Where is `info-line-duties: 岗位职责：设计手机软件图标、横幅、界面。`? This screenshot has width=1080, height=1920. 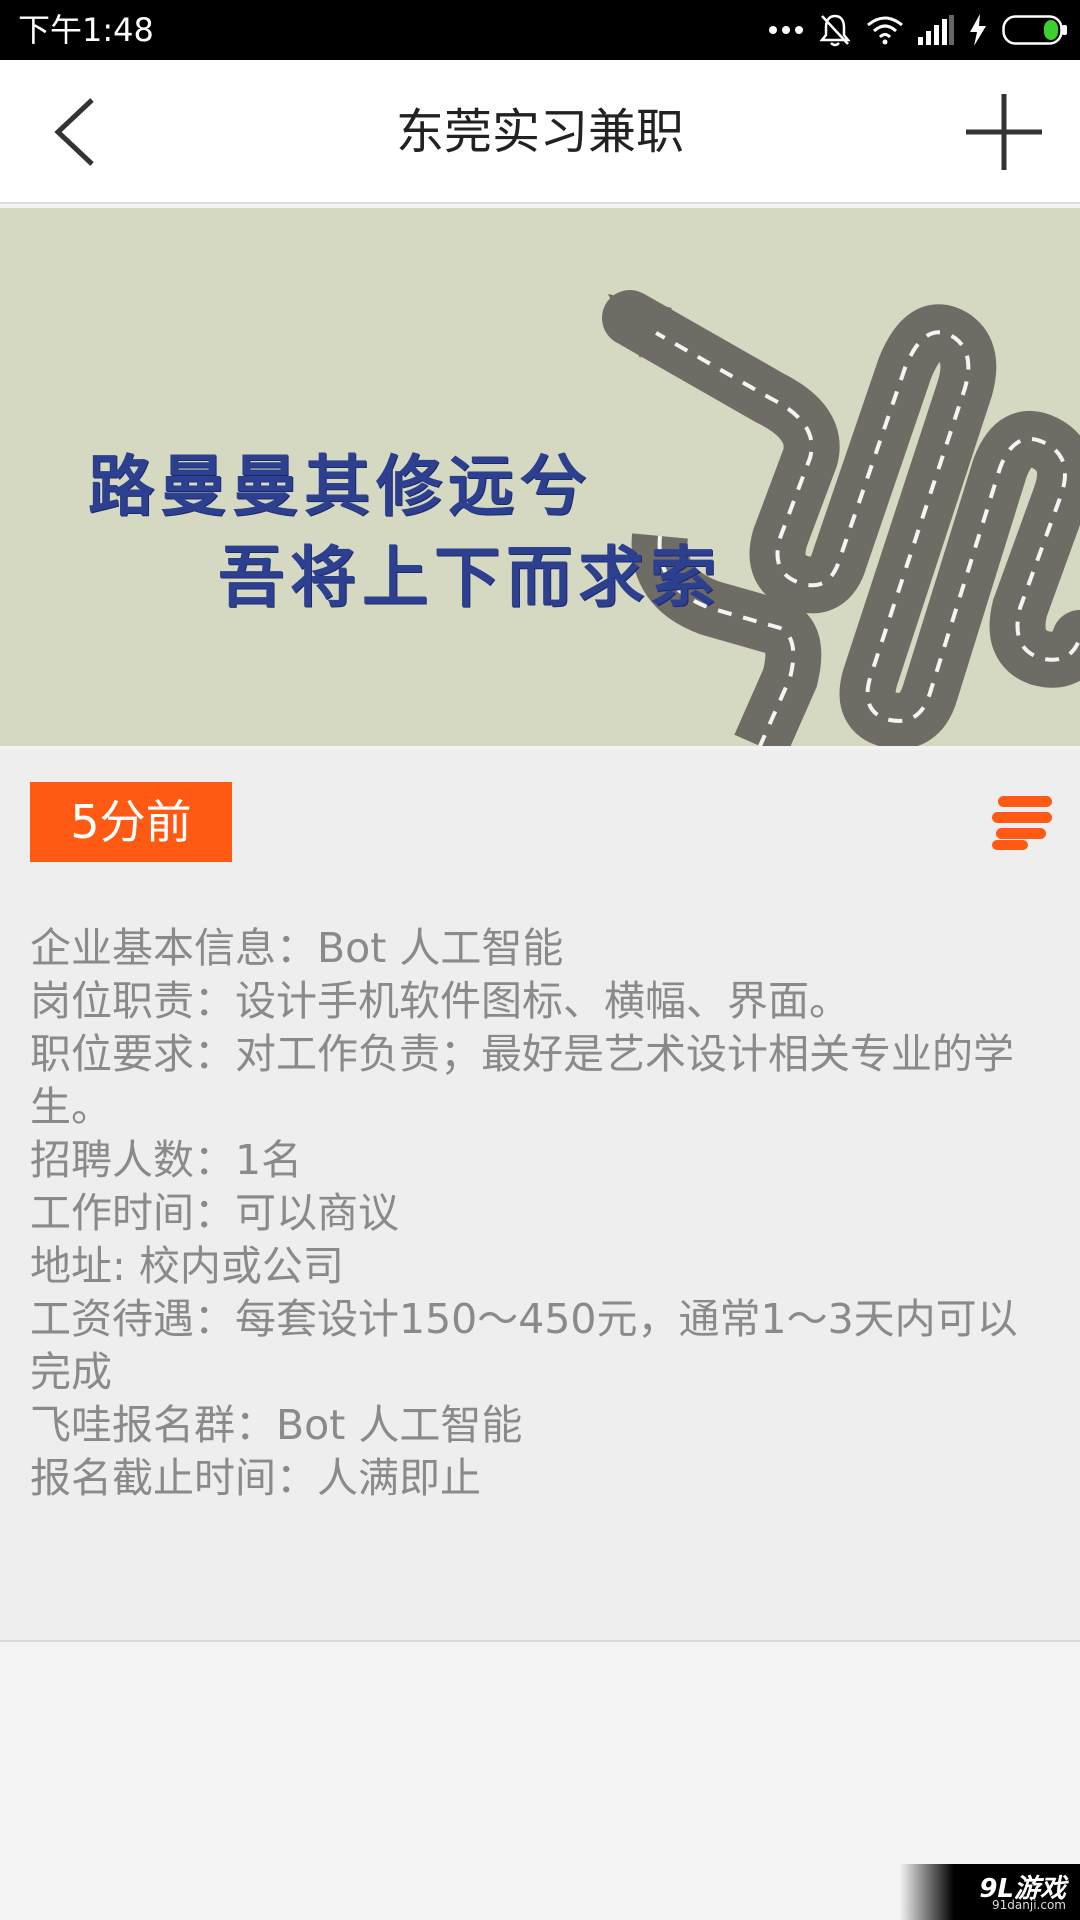 info-line-duties: 岗位职责：设计手机软件图标、横幅、界面。 is located at coordinates (440, 1001).